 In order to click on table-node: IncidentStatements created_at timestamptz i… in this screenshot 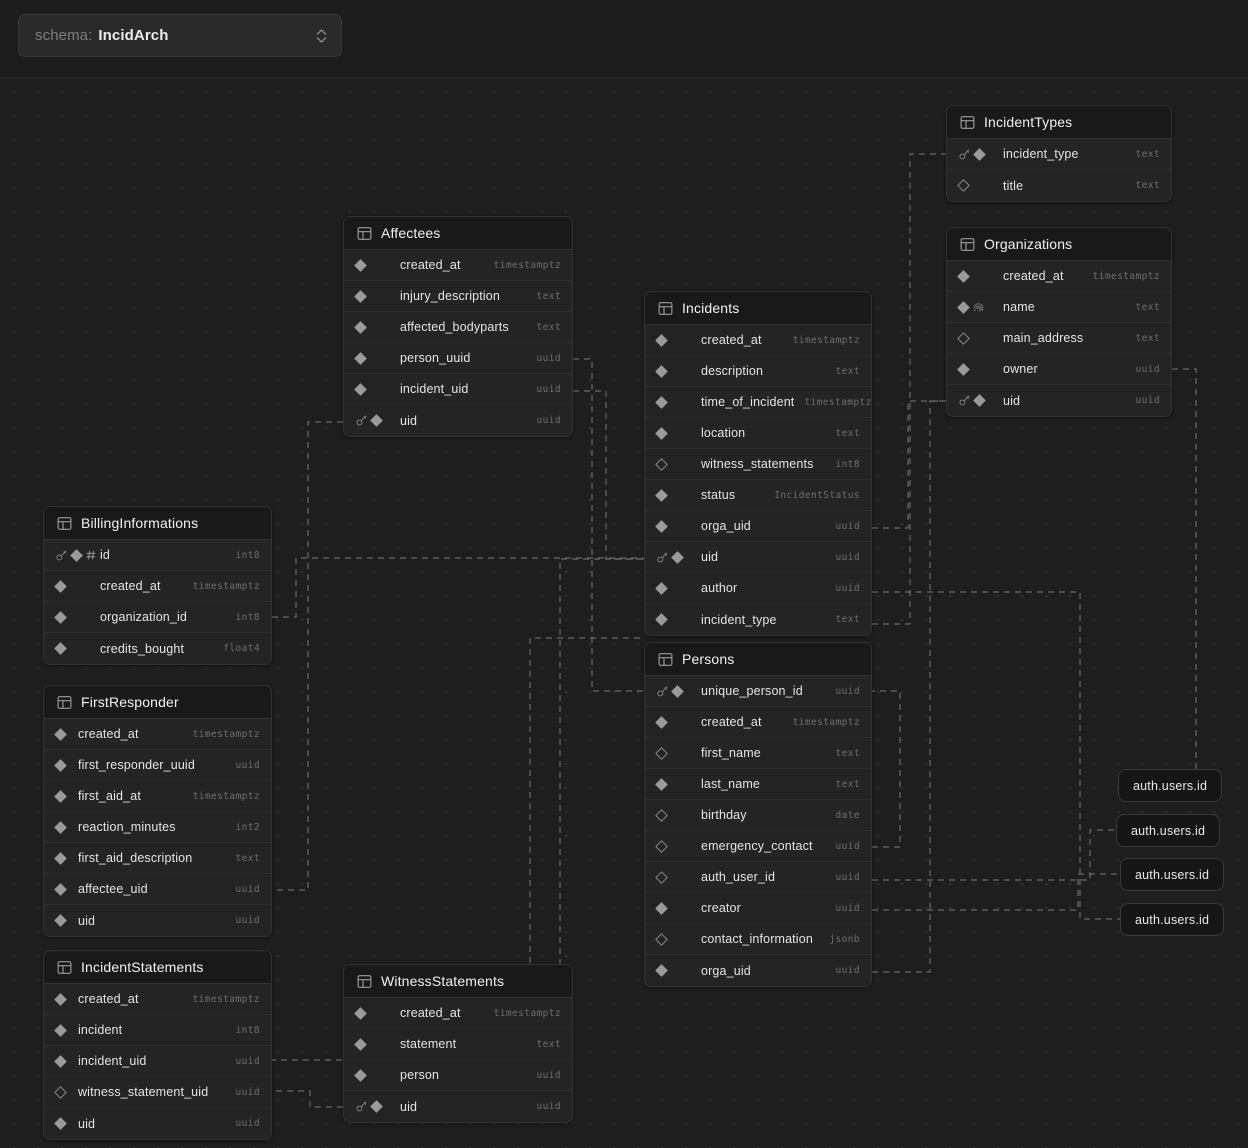, I will do `click(157, 1045)`.